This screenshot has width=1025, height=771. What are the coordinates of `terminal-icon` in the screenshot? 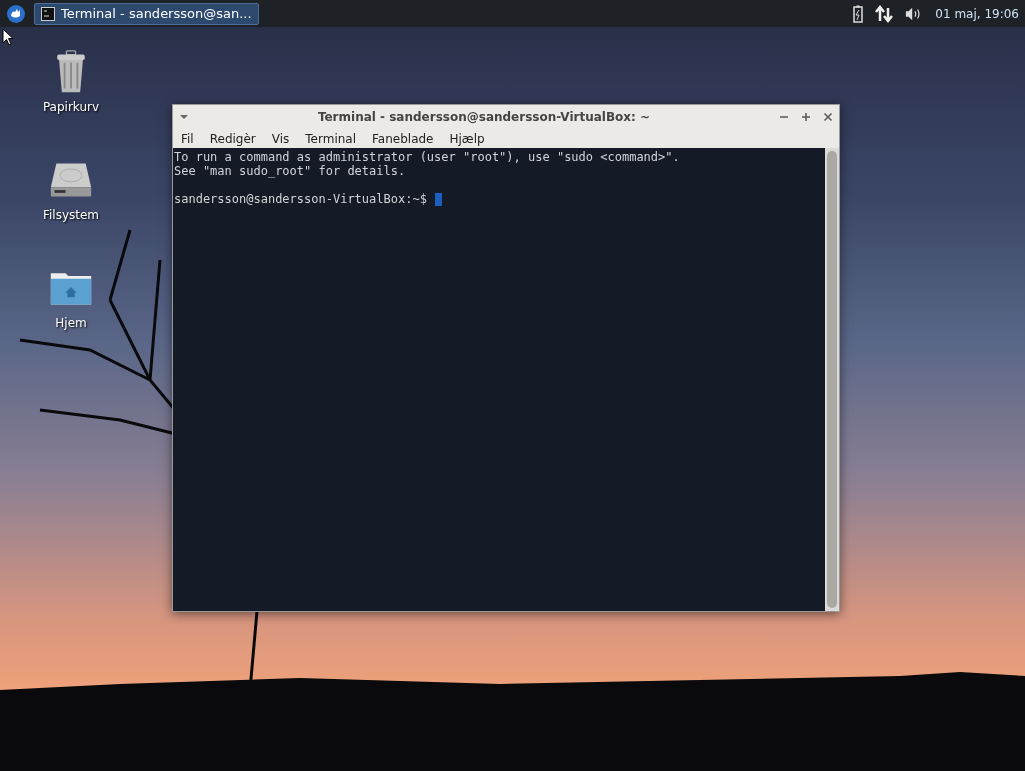 It's located at (48, 13).